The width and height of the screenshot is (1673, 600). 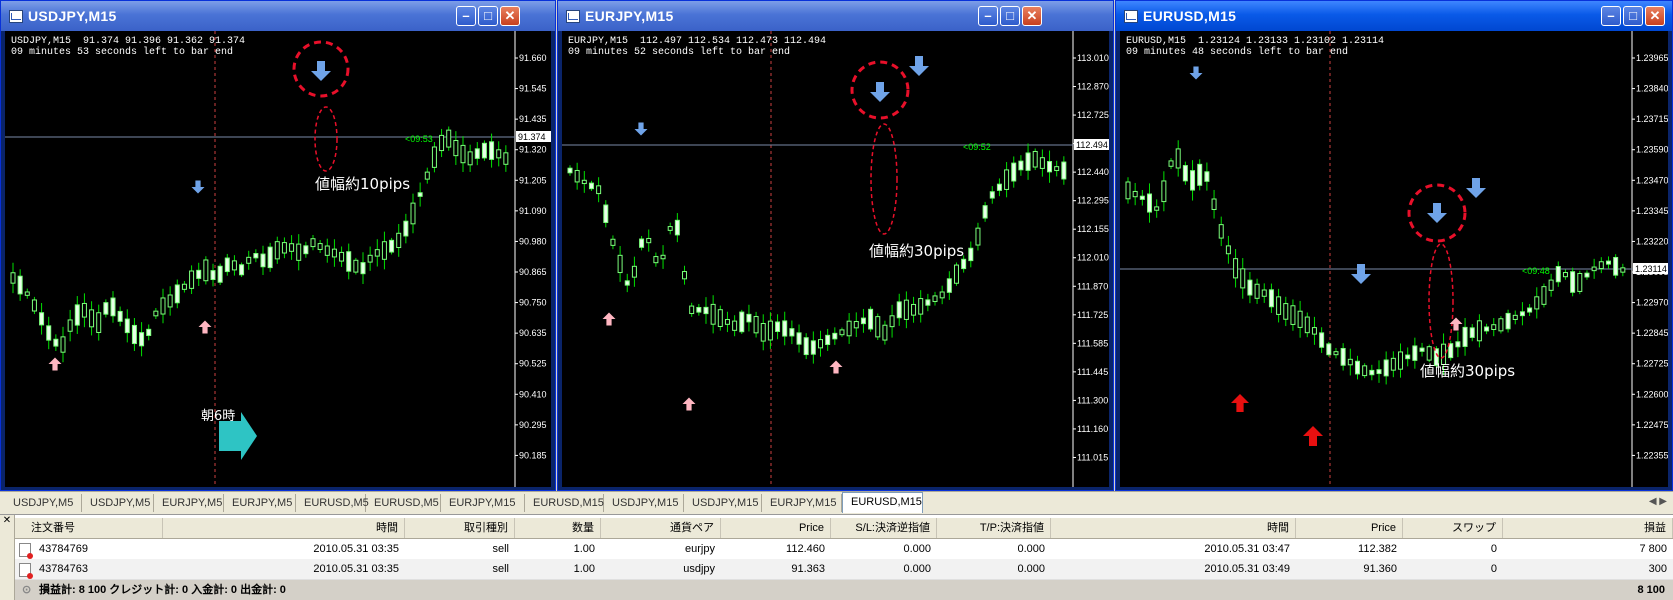 What do you see at coordinates (661, 528) in the screenshot?
I see `column-header: 通貨ペア` at bounding box center [661, 528].